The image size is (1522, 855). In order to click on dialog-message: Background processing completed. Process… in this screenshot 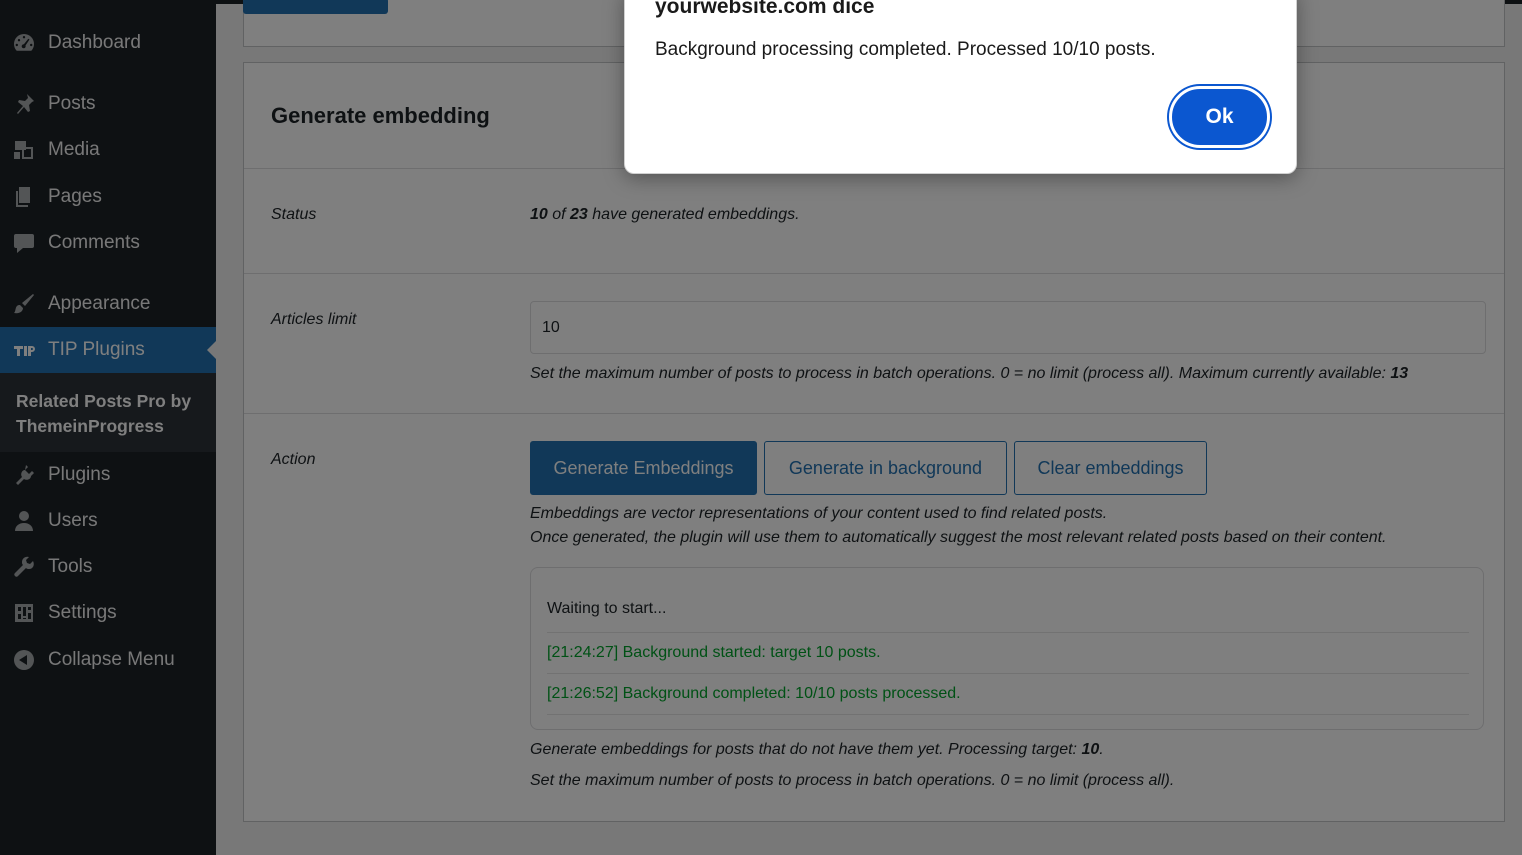, I will do `click(905, 49)`.